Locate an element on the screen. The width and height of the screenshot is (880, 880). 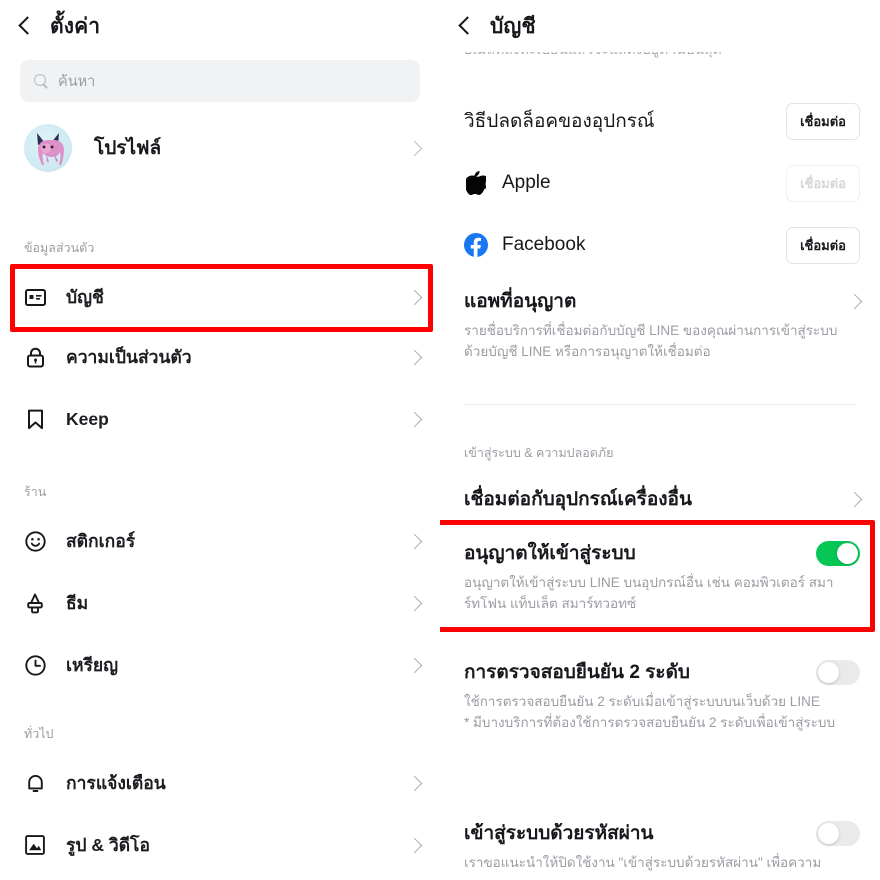
row-device-unlock: วิธีปลดล็อคของอุปกรณ์ เชื่อมต่อ is located at coordinates (660, 121).